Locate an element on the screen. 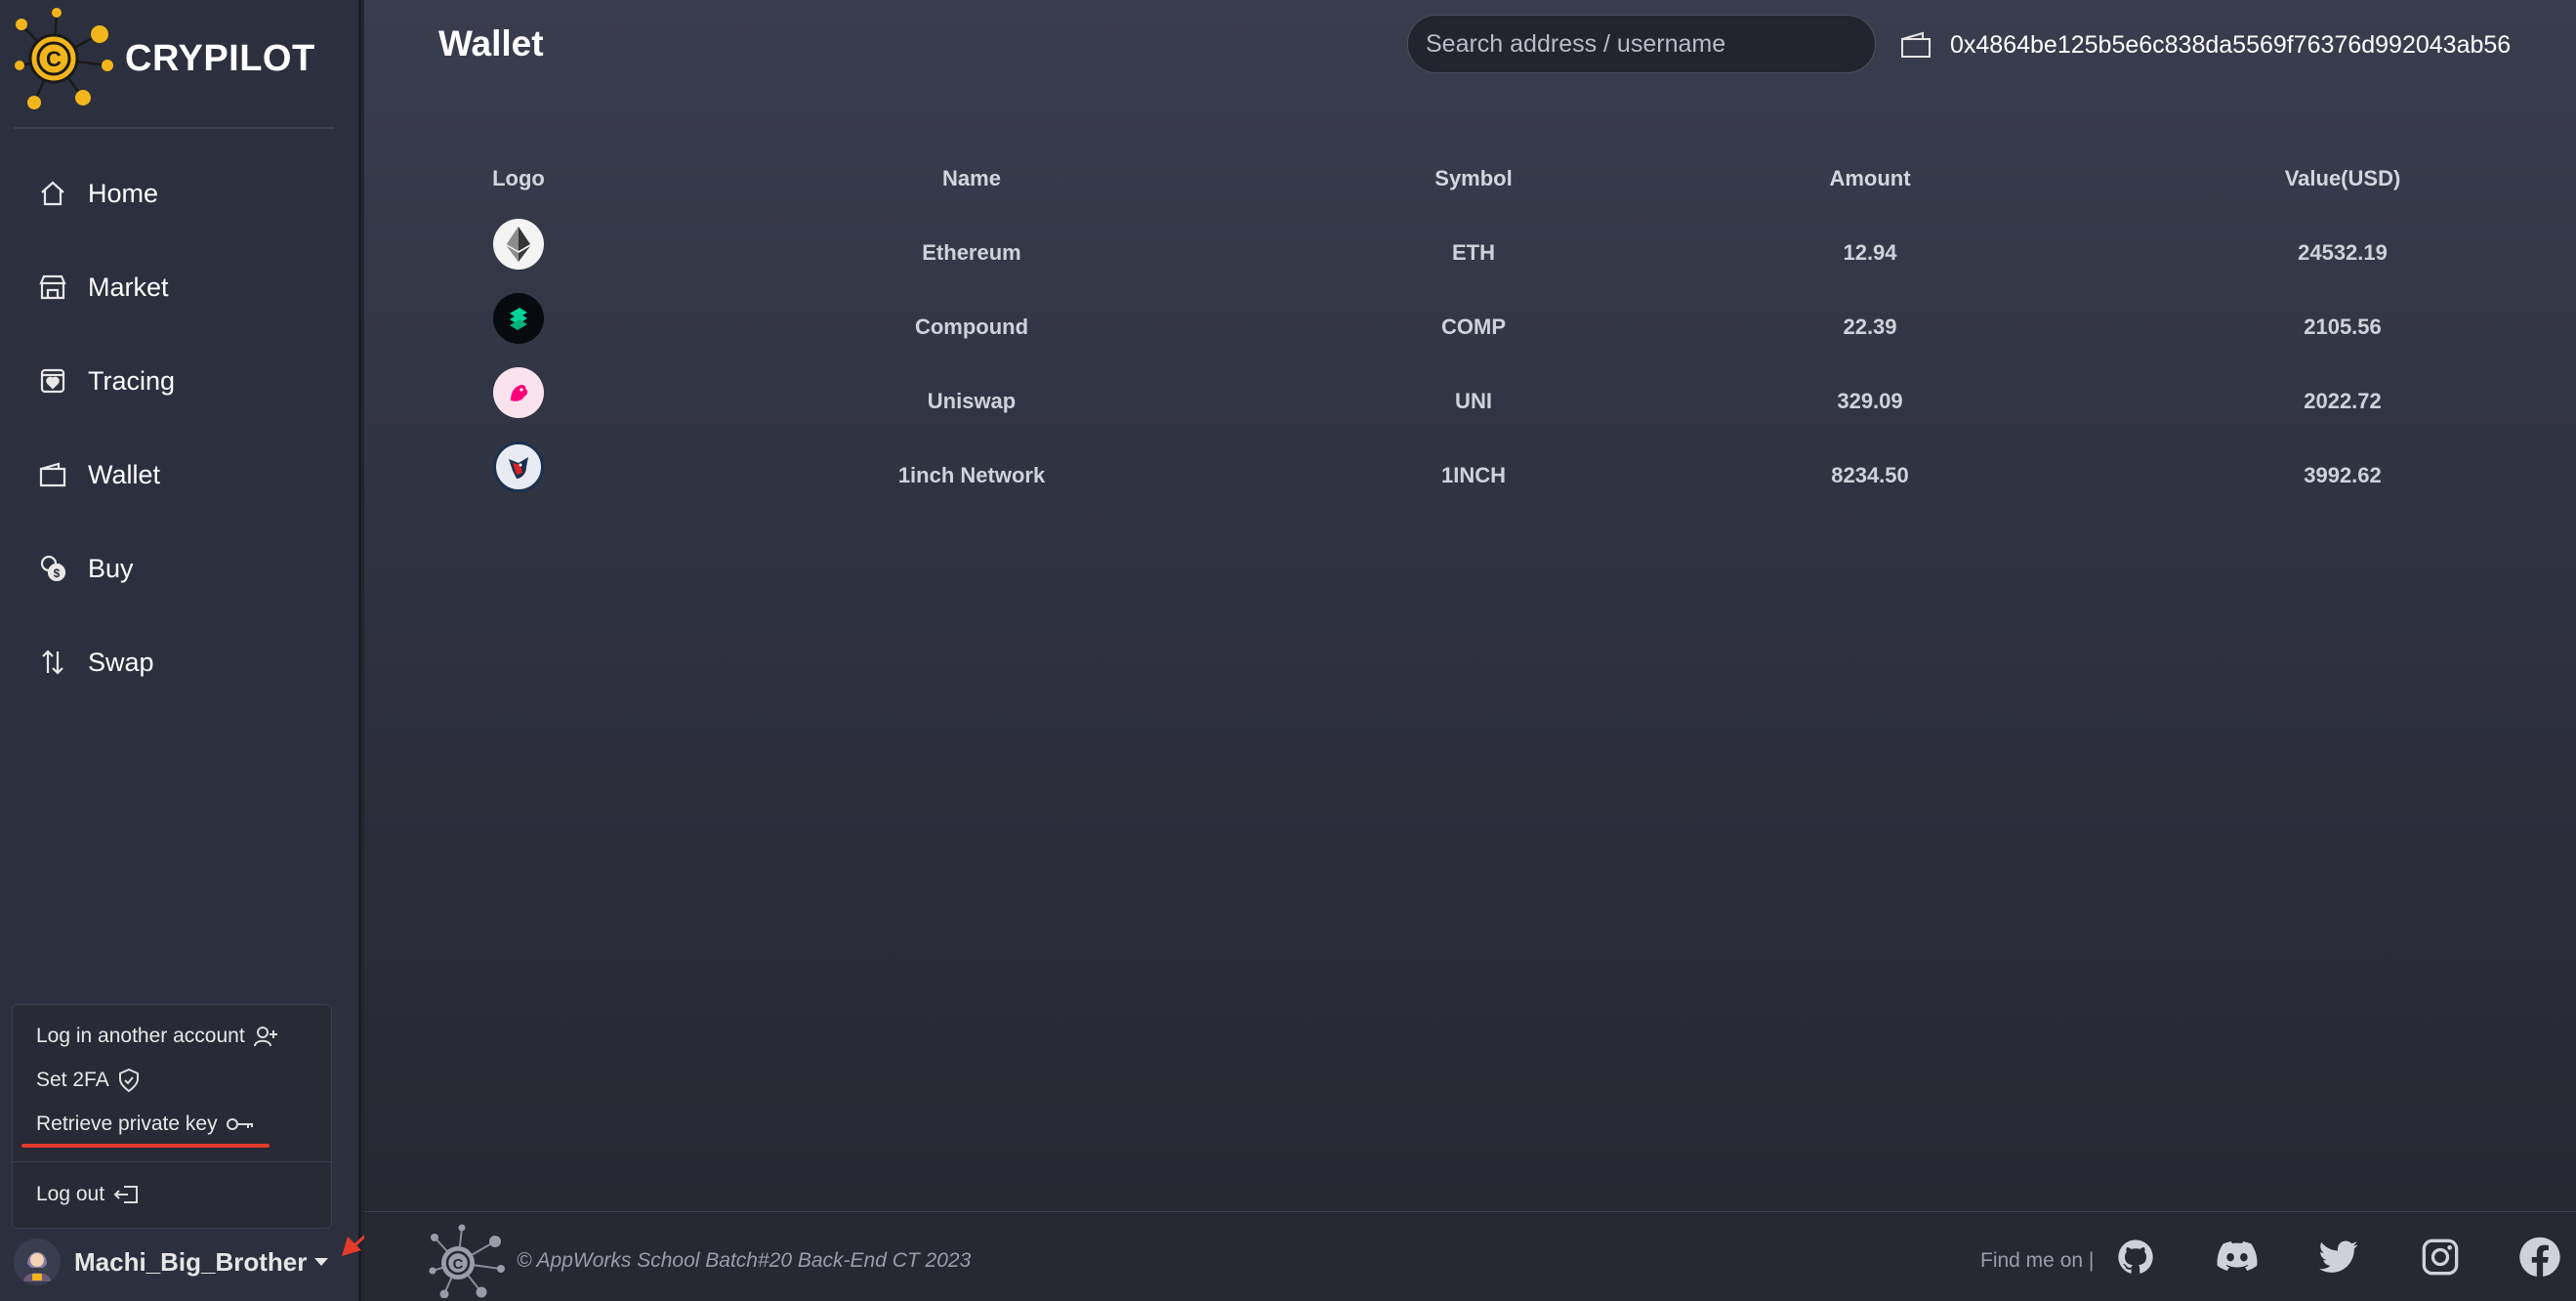  github-icon is located at coordinates (2135, 1258).